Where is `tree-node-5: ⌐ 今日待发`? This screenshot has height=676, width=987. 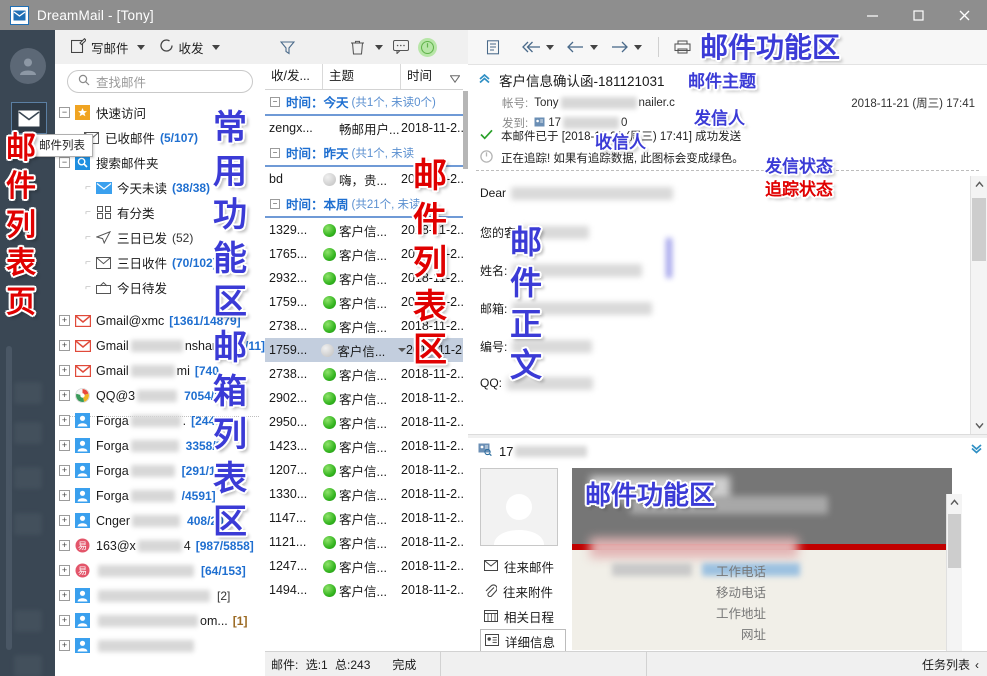
tree-node-5: ⌐ 今日待发 is located at coordinates (160, 287).